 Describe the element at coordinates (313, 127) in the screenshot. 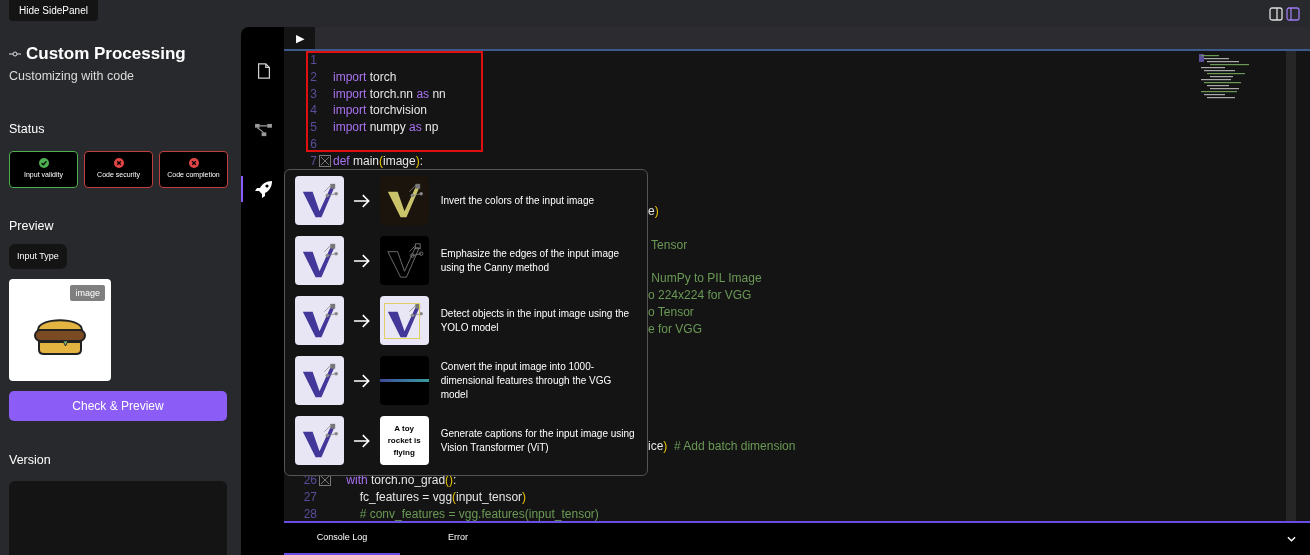

I see `line-number: 5` at that location.